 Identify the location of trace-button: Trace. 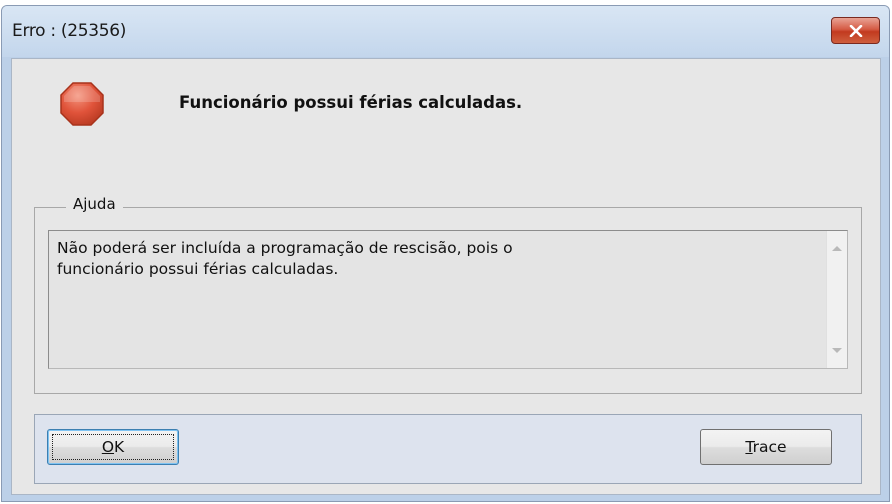
(766, 447).